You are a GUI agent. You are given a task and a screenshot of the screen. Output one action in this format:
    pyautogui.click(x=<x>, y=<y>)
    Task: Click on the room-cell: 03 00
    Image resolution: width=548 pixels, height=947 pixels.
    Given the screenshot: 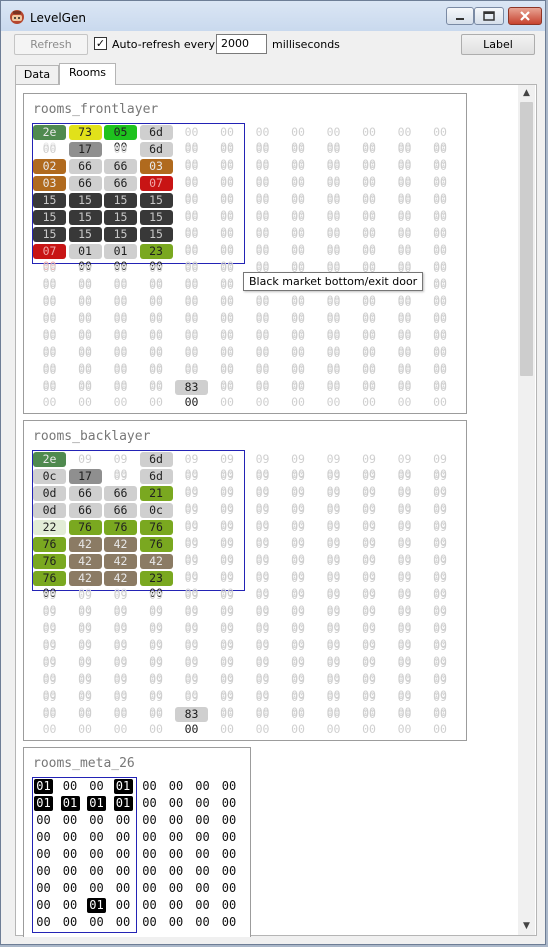 What is the action you would take?
    pyautogui.click(x=49, y=190)
    